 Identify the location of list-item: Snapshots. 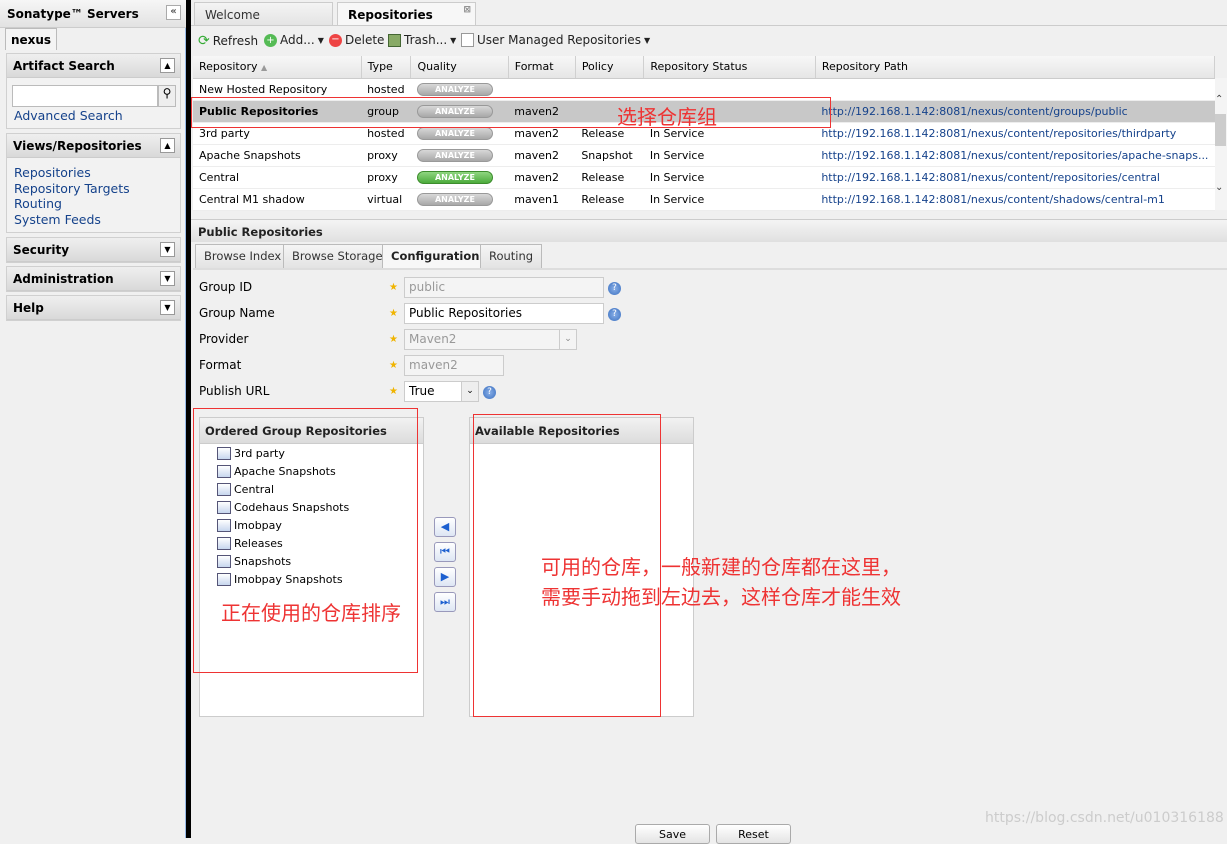
(311, 562).